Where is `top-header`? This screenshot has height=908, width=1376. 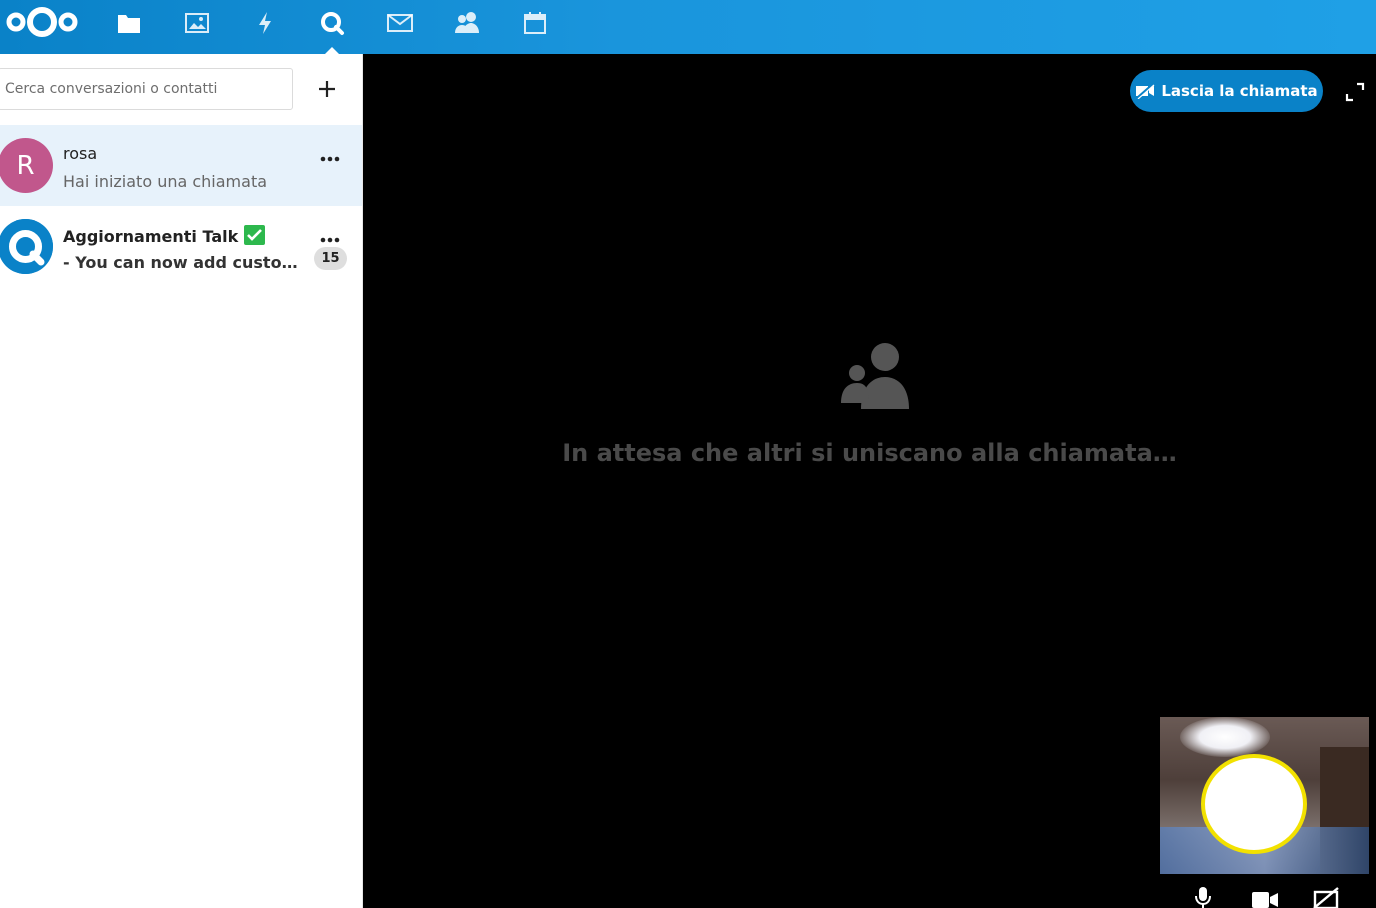 top-header is located at coordinates (688, 27).